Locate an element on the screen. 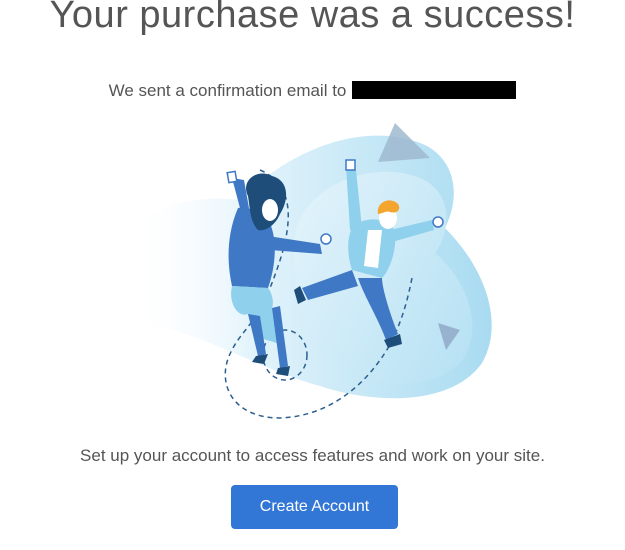  redacted-email is located at coordinates (434, 90).